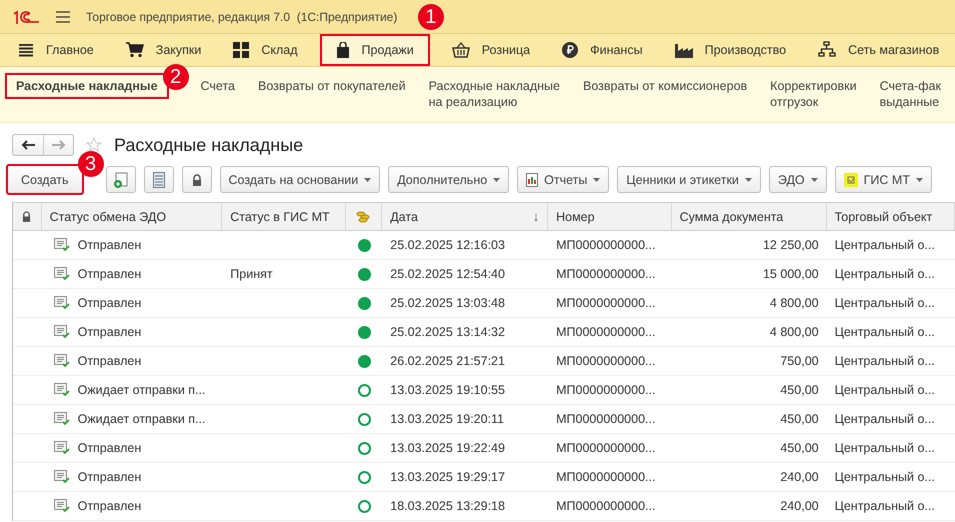 The width and height of the screenshot is (955, 522). I want to click on menu-button: ГИС МТ, so click(883, 179).